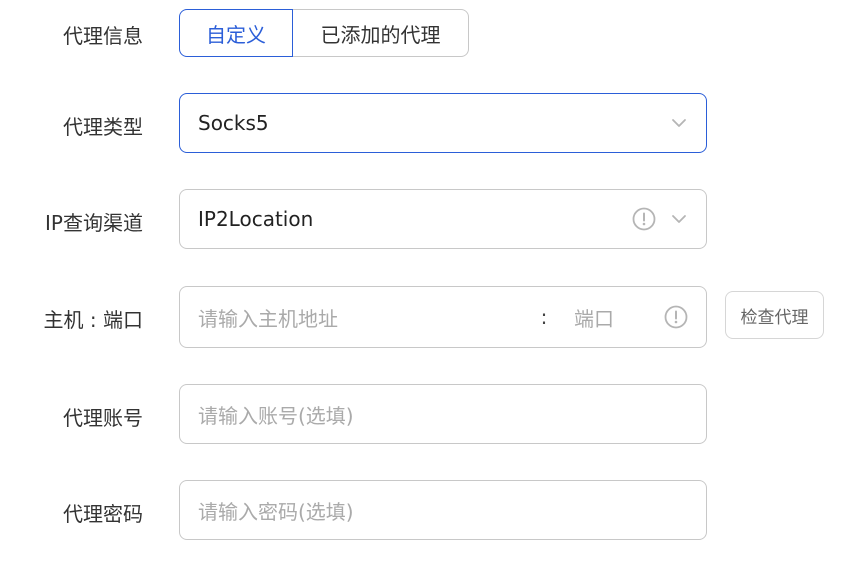  What do you see at coordinates (103, 514) in the screenshot?
I see `password-label: 代理密码` at bounding box center [103, 514].